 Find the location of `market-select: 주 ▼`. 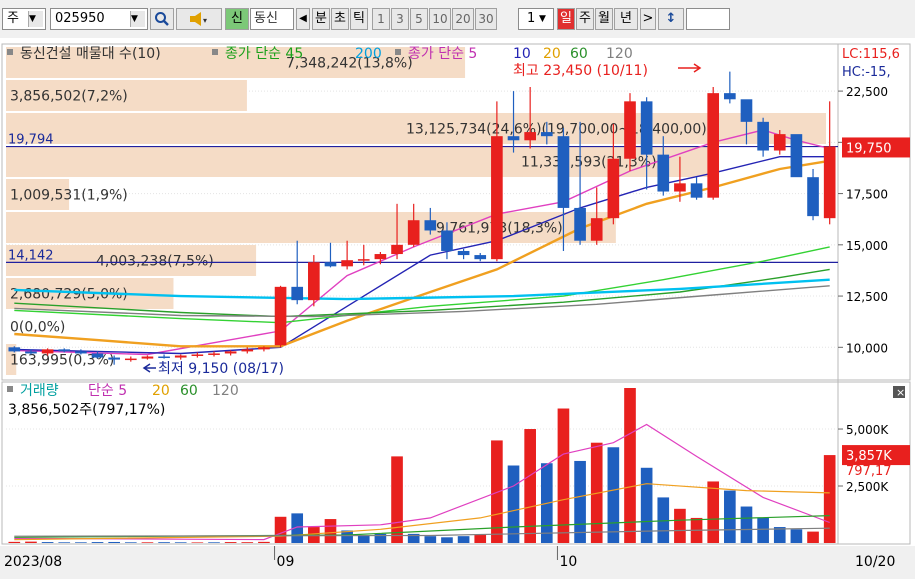

market-select: 주 ▼ is located at coordinates (24, 19).